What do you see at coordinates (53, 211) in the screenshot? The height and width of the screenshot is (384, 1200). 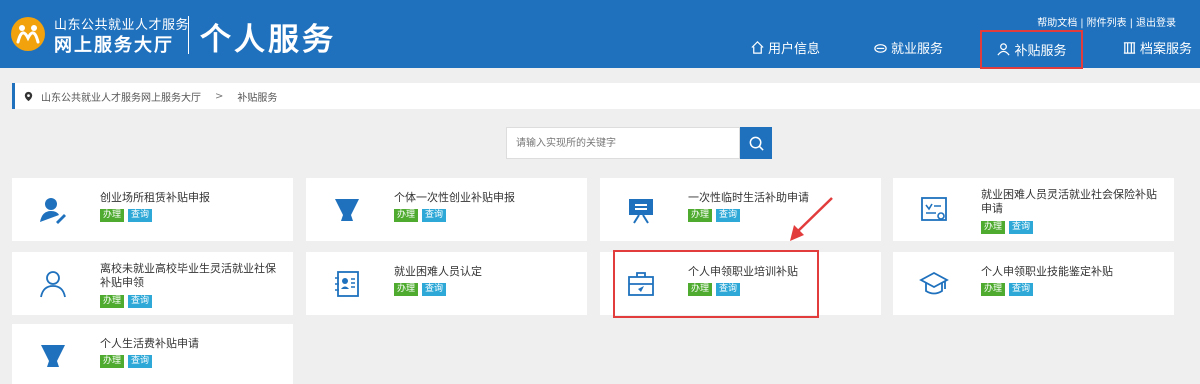 I see `user-edit-icon` at bounding box center [53, 211].